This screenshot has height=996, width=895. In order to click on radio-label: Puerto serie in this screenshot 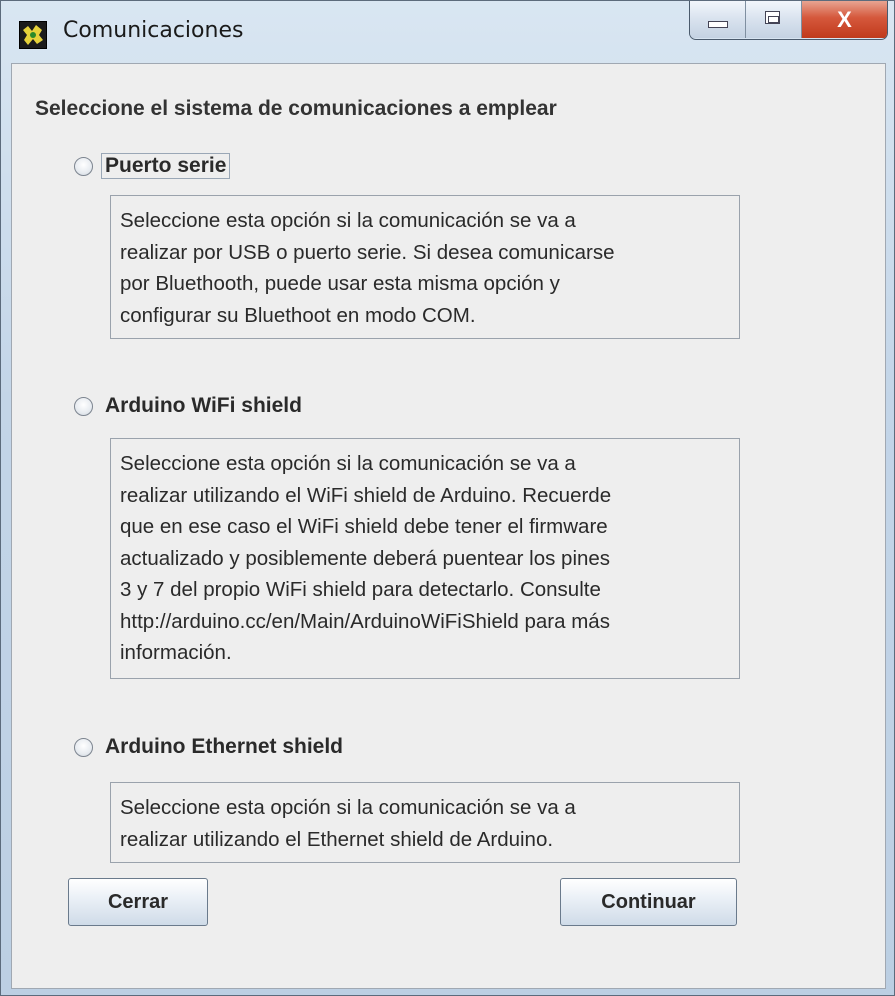, I will do `click(166, 166)`.